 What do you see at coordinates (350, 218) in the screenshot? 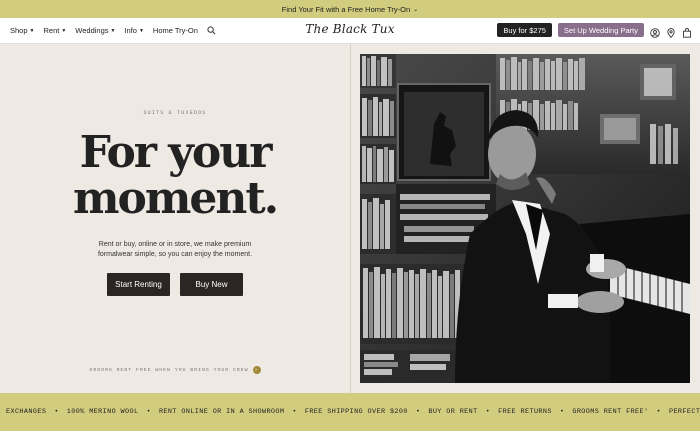
I see `hero-divider` at bounding box center [350, 218].